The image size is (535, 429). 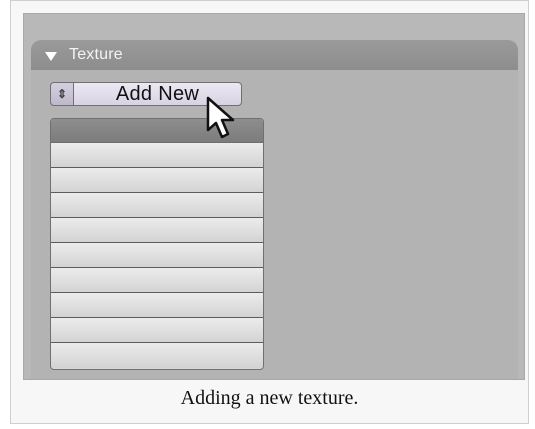 I want to click on add-new-label: Add New, so click(x=157, y=93).